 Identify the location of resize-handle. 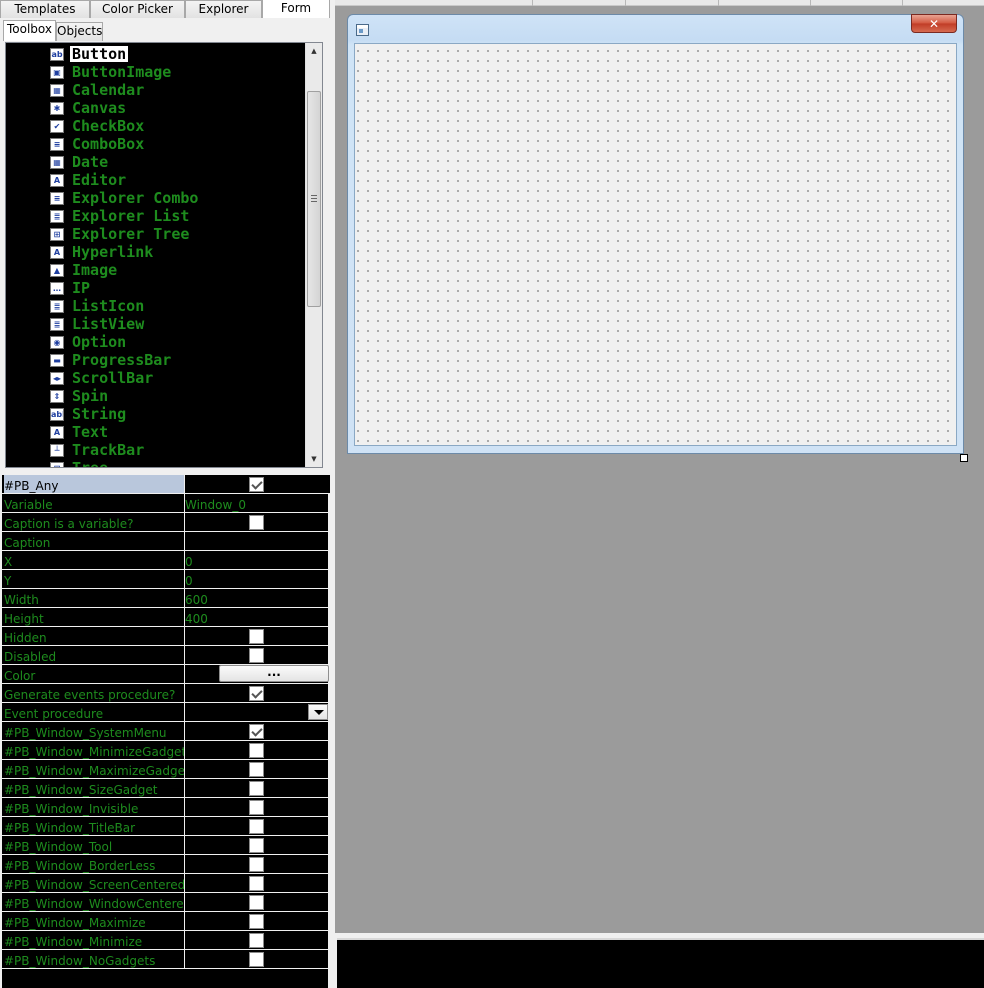
(964, 458).